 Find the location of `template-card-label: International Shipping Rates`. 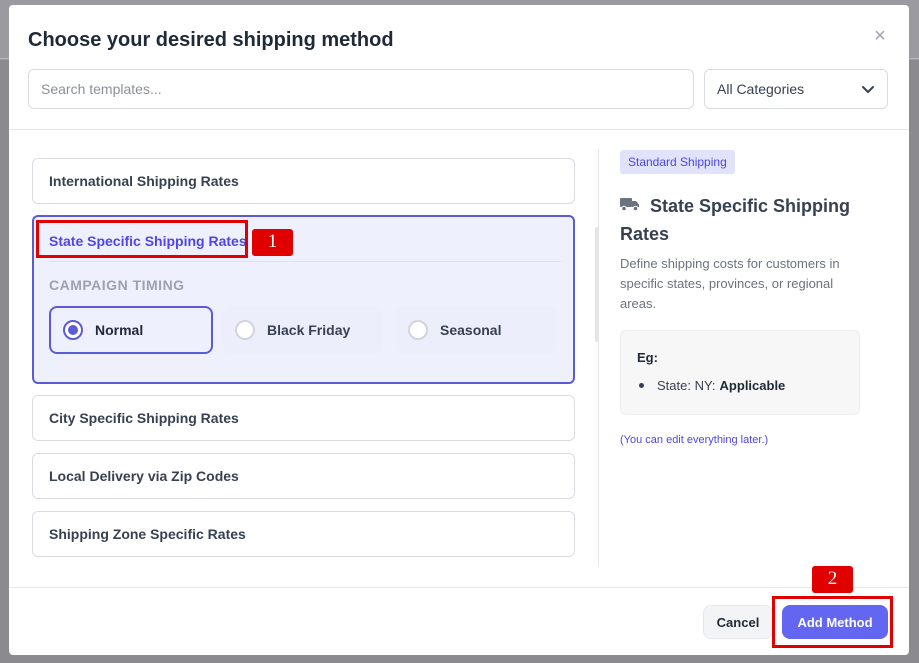

template-card-label: International Shipping Rates is located at coordinates (144, 181).